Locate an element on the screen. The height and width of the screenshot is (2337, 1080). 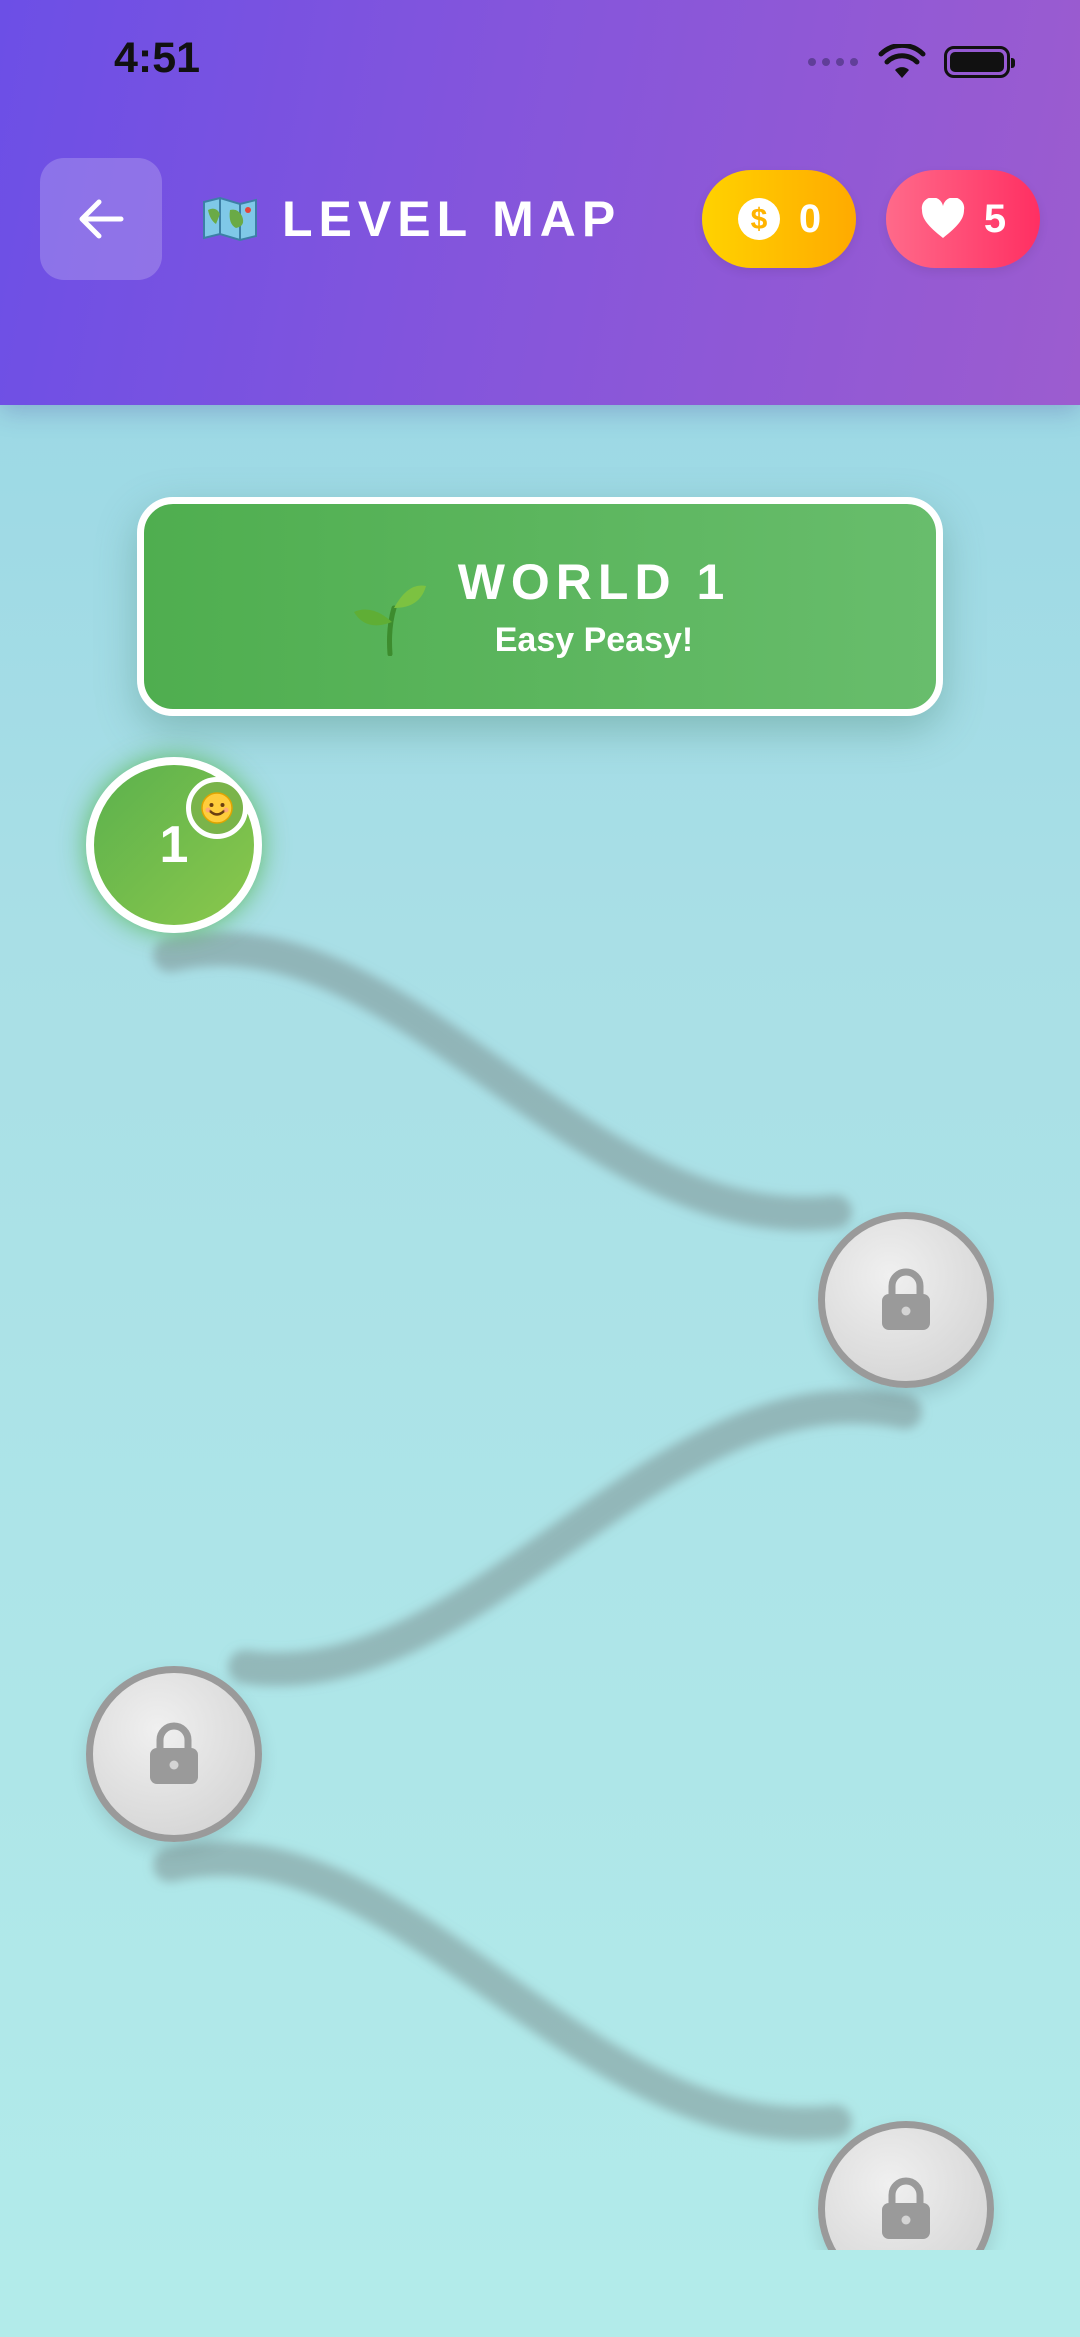
world-subtitle: Easy Peasy! is located at coordinates (594, 640).